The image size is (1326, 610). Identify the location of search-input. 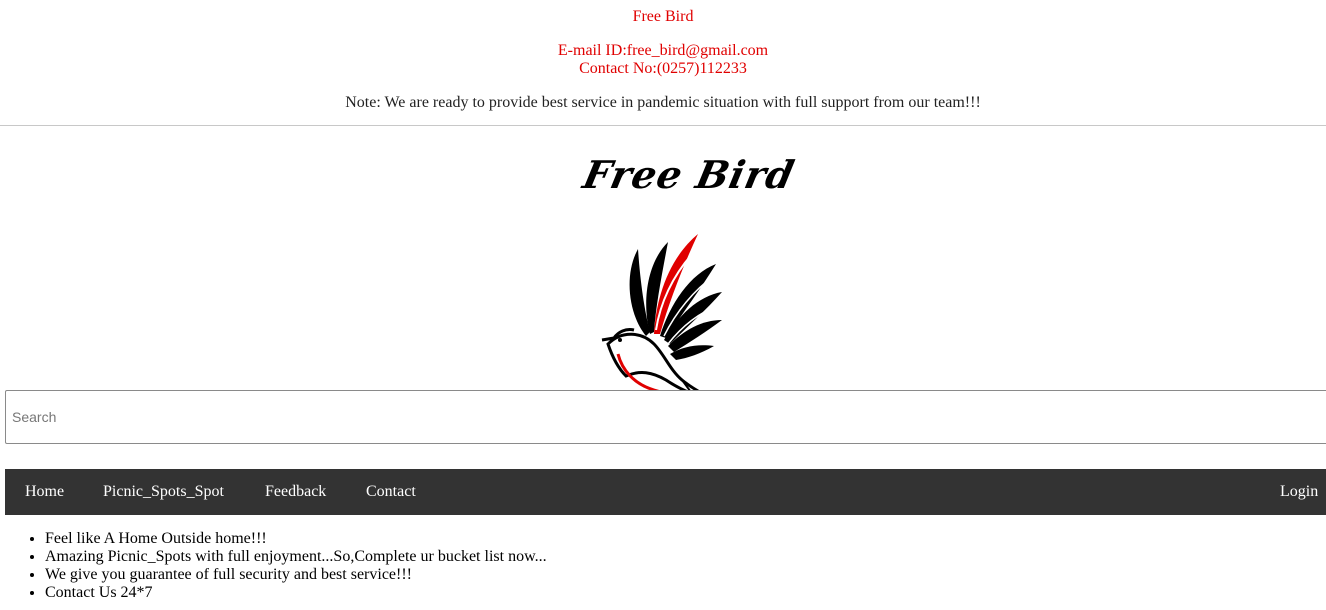
(665, 417).